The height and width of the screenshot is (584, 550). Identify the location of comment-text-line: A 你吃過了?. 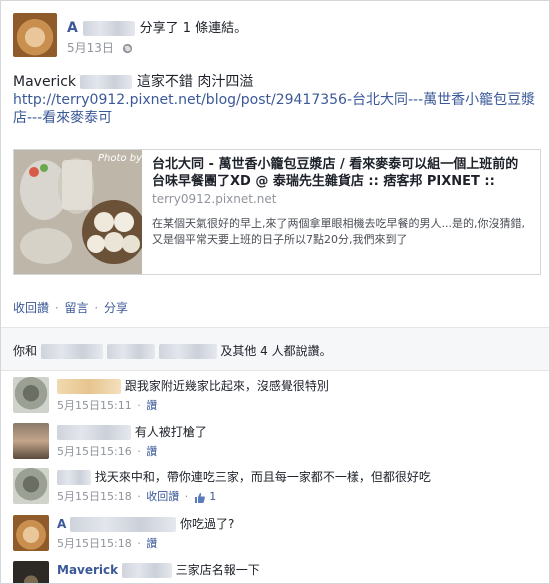
(145, 523).